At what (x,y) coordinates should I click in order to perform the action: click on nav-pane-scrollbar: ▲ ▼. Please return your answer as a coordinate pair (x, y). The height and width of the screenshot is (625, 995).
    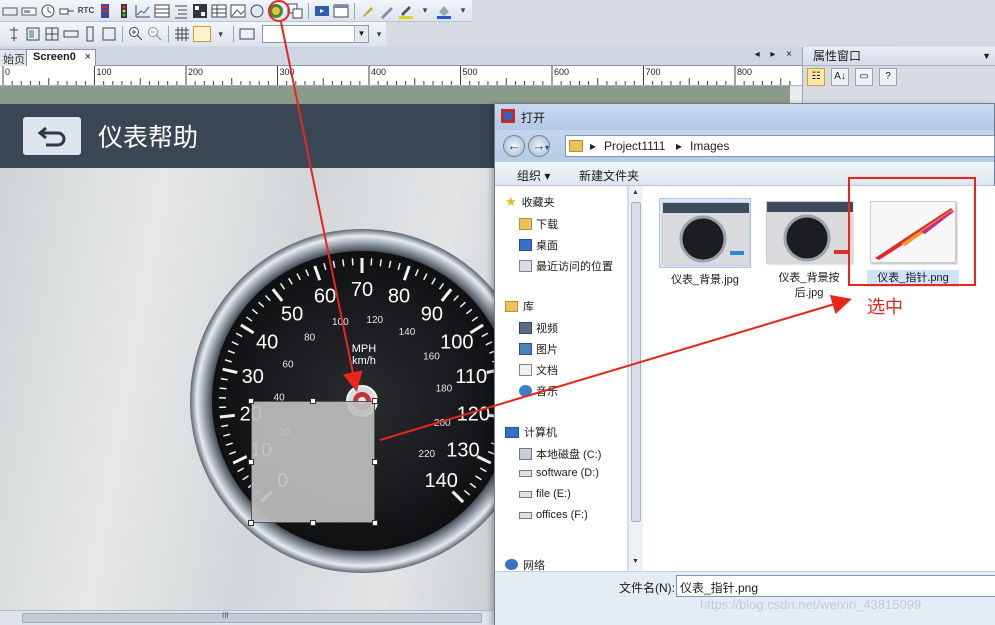
    Looking at the image, I should click on (635, 378).